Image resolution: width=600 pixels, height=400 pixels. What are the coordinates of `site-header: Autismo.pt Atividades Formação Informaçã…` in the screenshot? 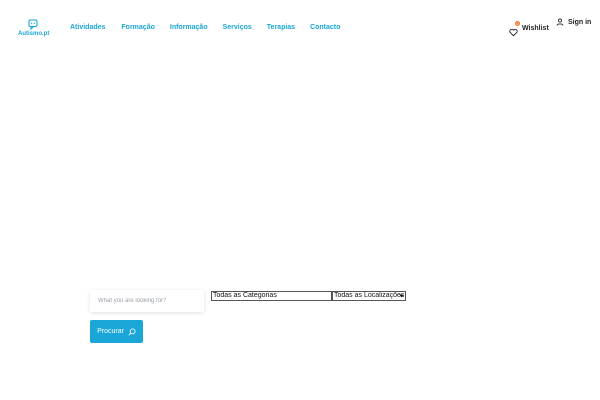 It's located at (300, 28).